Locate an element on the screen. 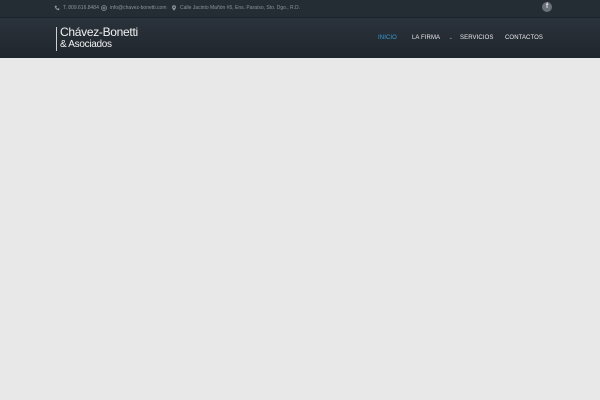 Image resolution: width=600 pixels, height=400 pixels. nav-item-label: LA FIRMA is located at coordinates (426, 38).